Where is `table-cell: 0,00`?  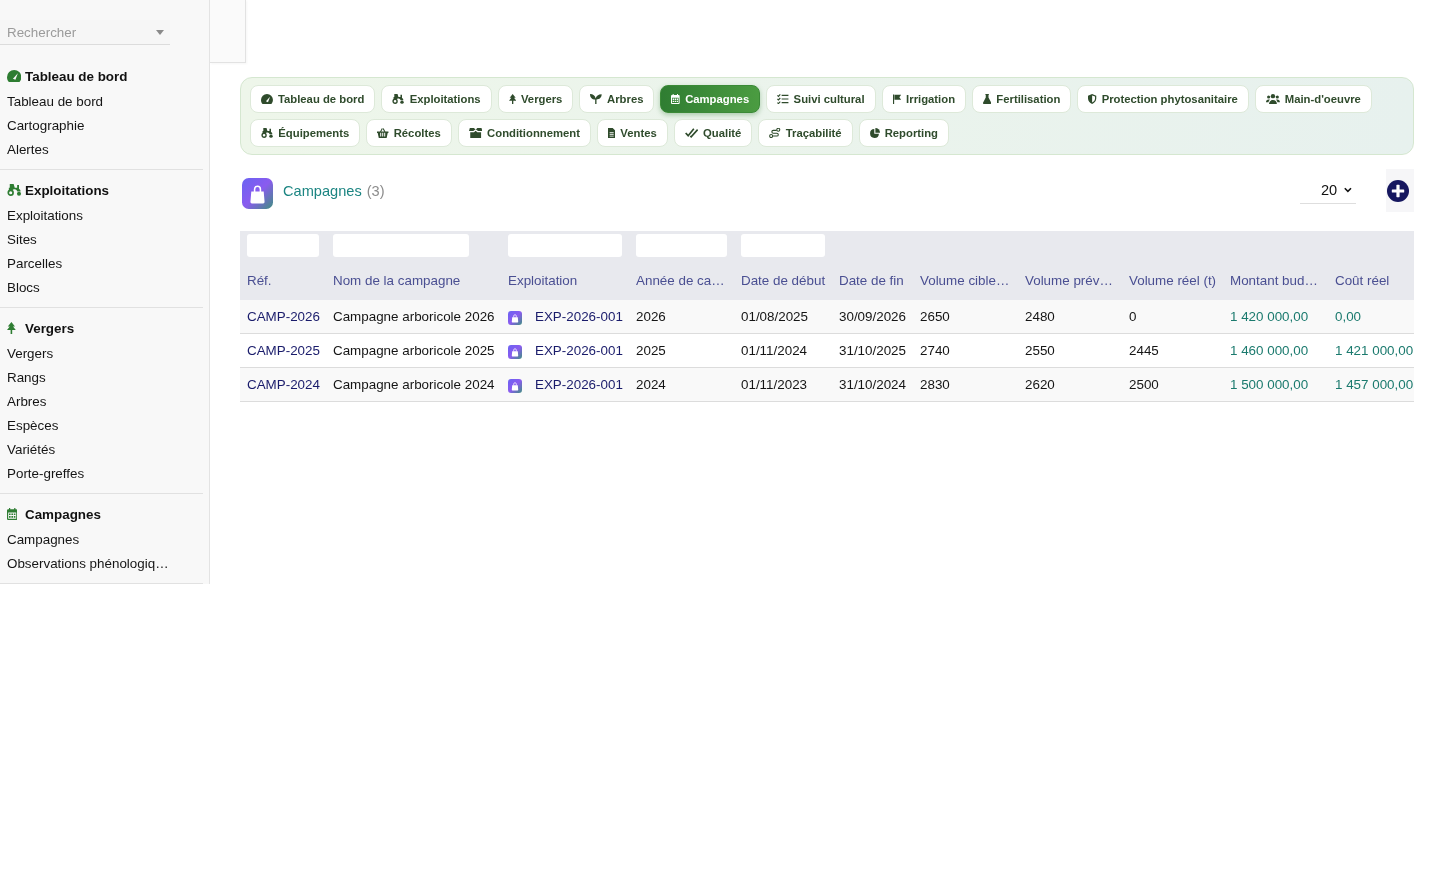
table-cell: 0,00 is located at coordinates (1371, 317).